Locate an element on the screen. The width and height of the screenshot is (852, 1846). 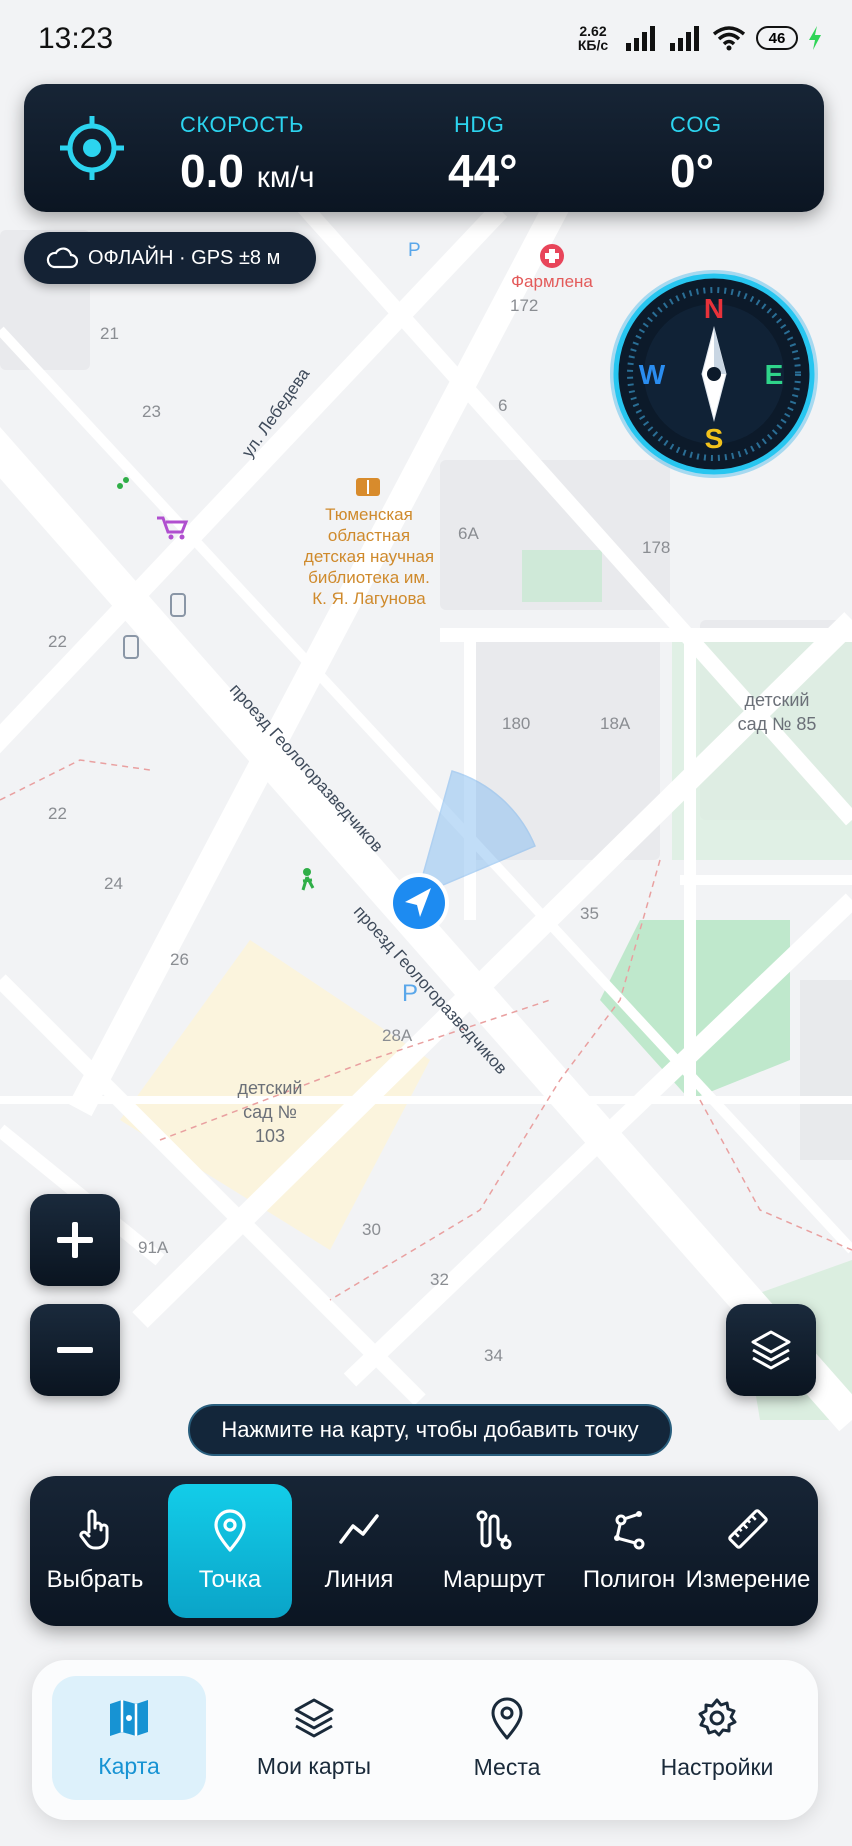
nav-label: Мои карты is located at coordinates (314, 1765).